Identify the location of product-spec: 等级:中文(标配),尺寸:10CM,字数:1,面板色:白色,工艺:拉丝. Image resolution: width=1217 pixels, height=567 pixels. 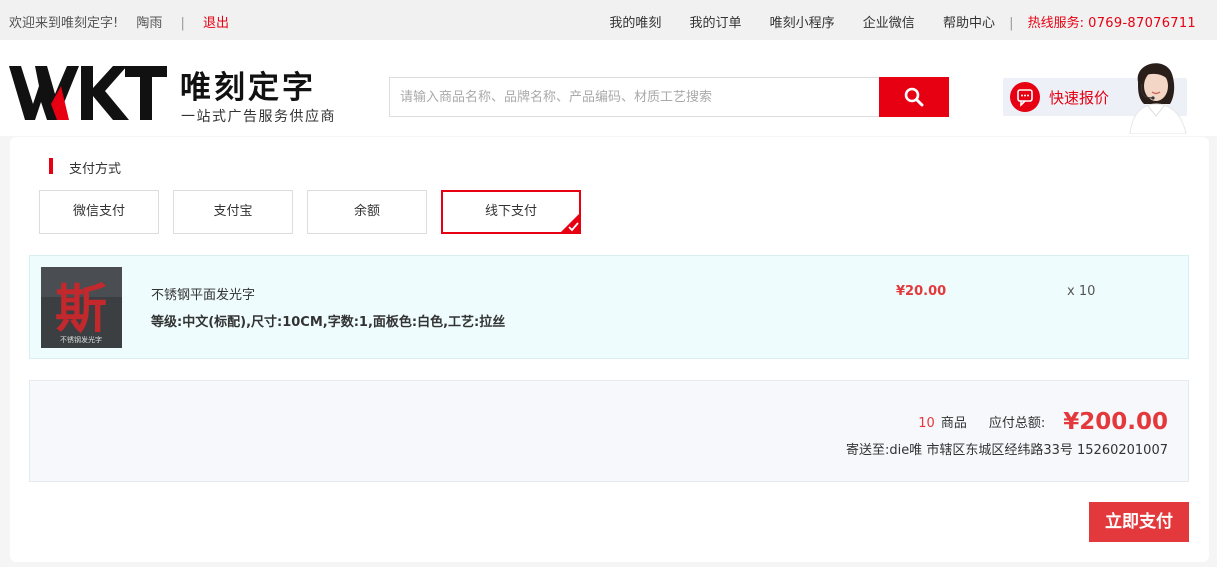
(328, 322).